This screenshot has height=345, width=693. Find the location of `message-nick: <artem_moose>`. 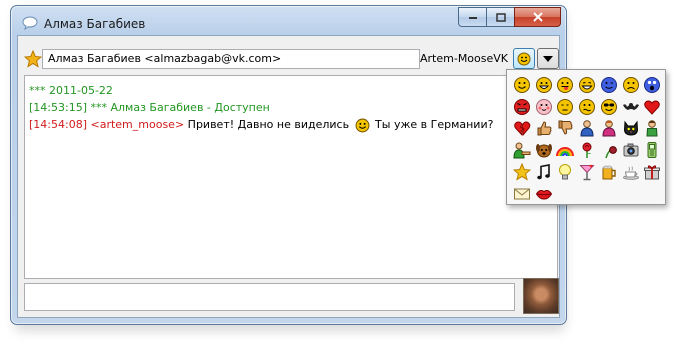

message-nick: <artem_moose> is located at coordinates (137, 124).